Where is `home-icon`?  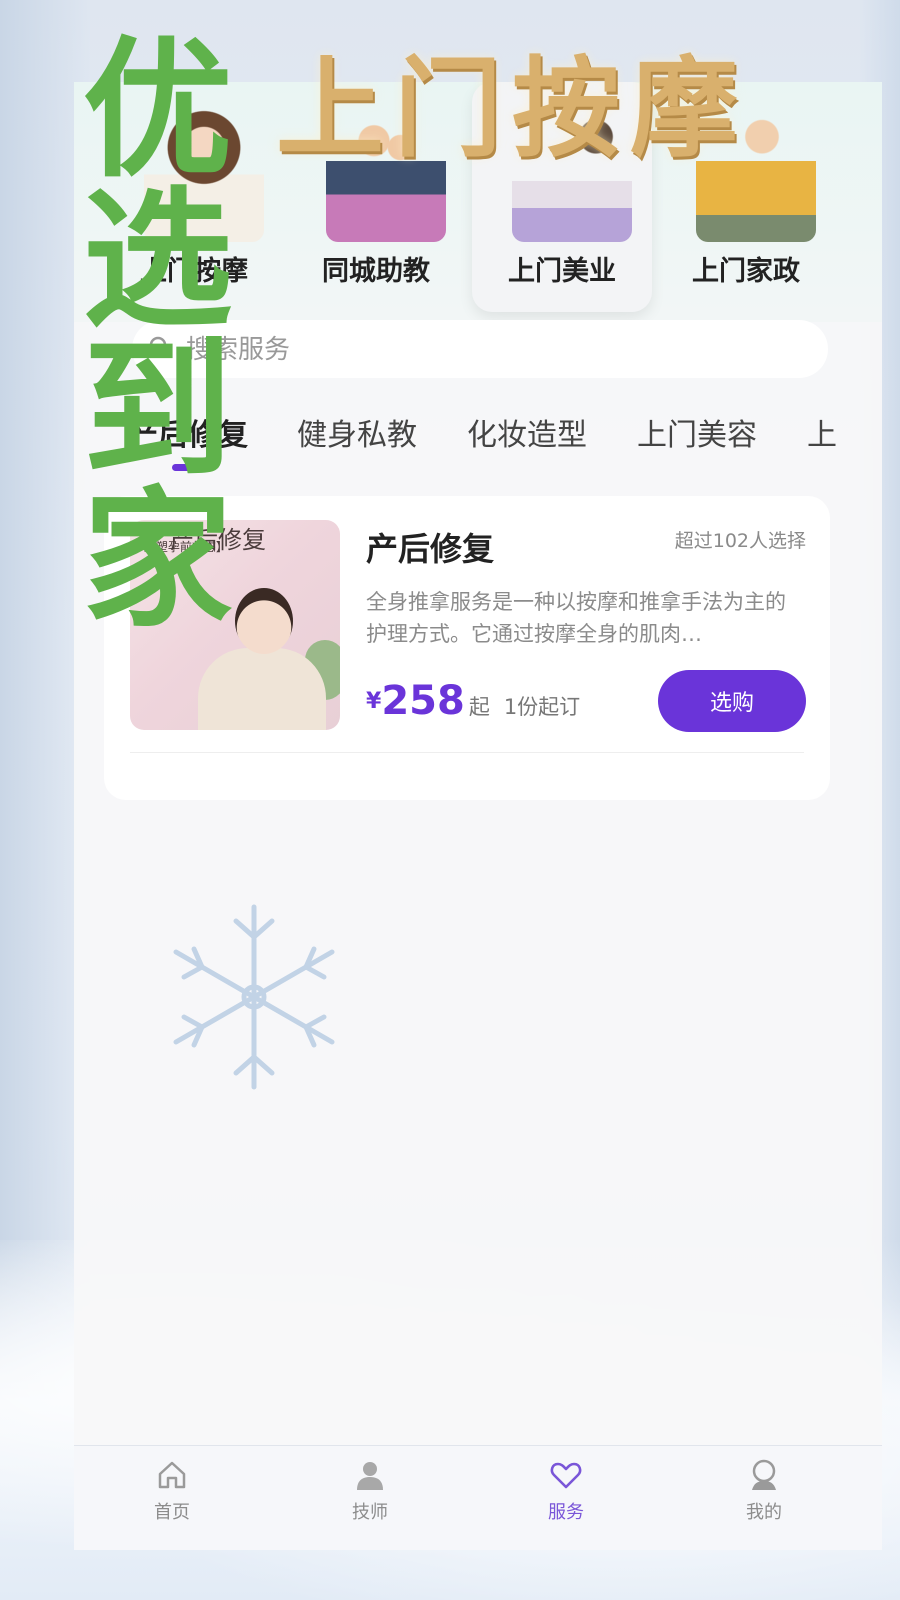
home-icon is located at coordinates (172, 1475).